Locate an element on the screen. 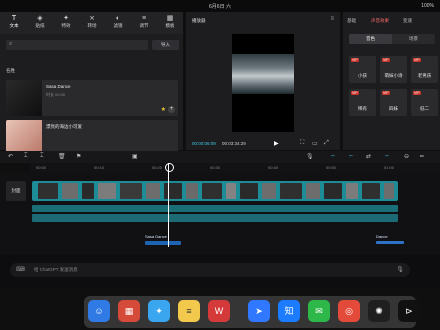 Image resolution: width=440 pixels, height=330 pixels. tool-sticker: ◈ 贴纸 is located at coordinates (40, 23).